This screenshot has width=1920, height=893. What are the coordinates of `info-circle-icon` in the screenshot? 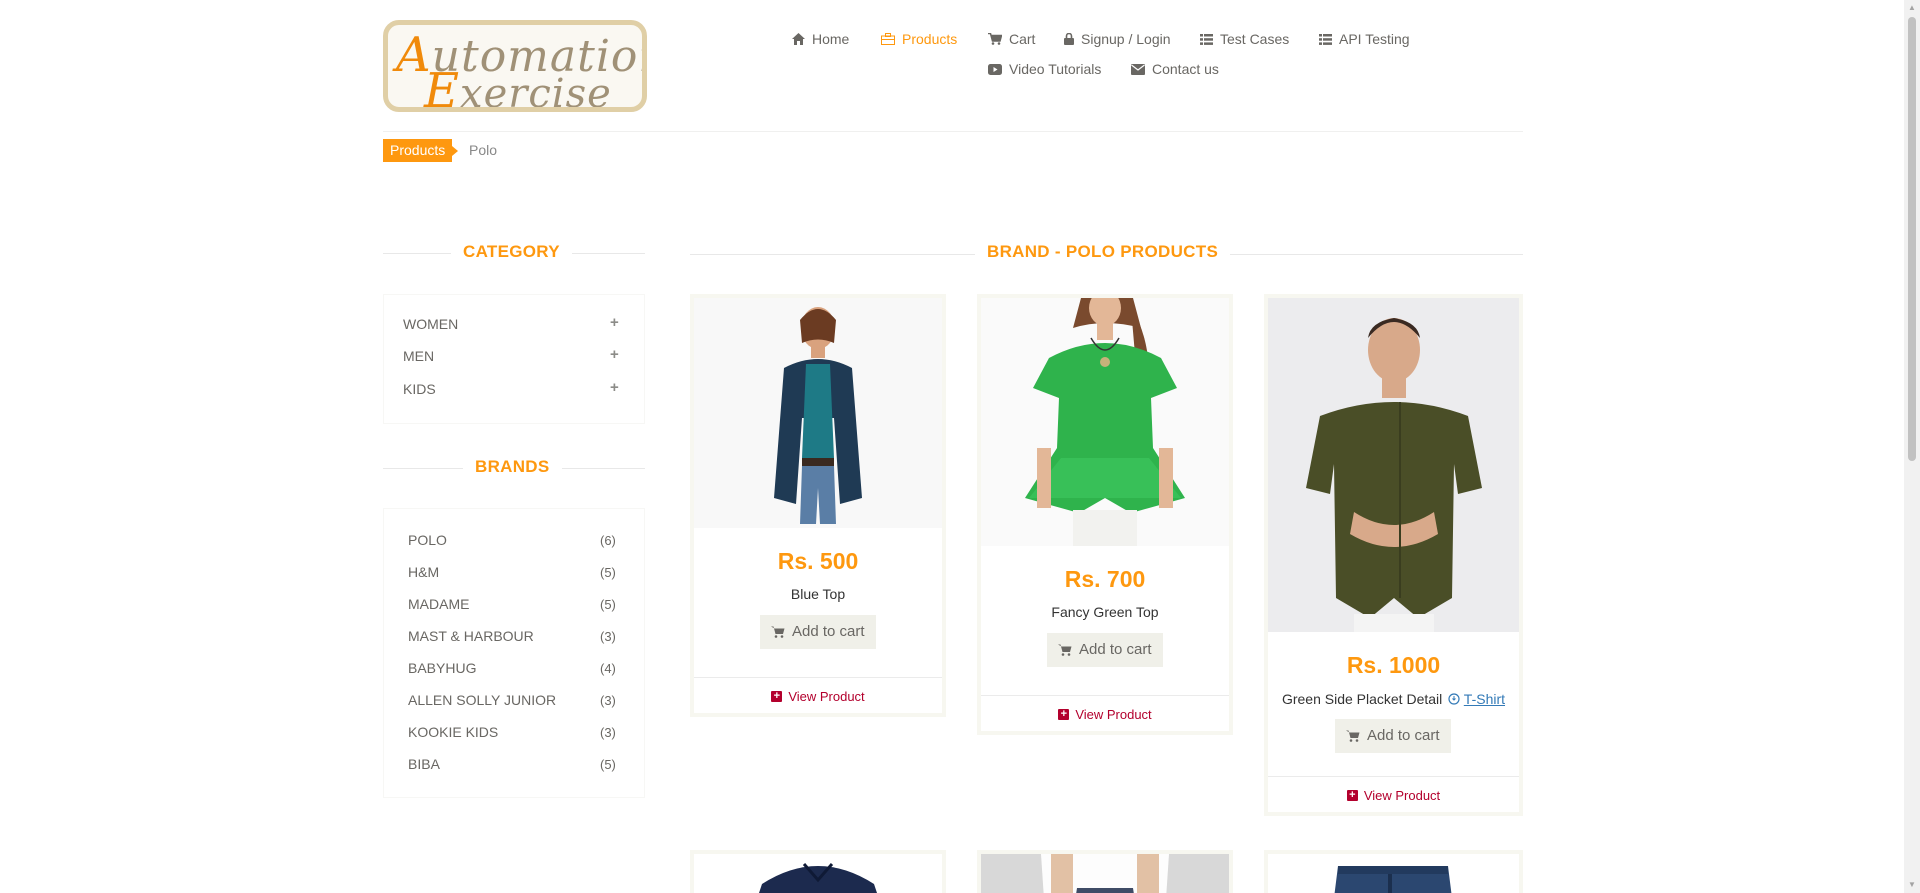 It's located at (1454, 699).